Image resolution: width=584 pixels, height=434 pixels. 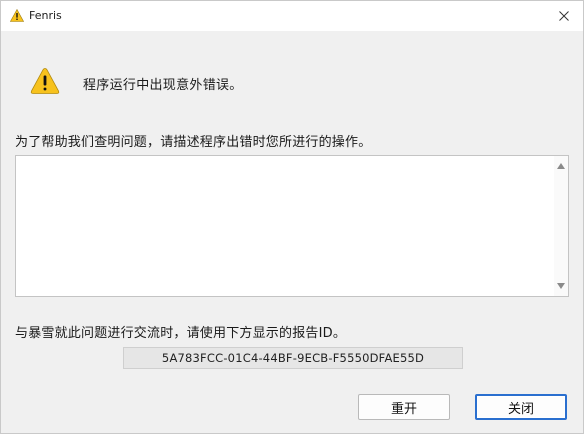 What do you see at coordinates (193, 142) in the screenshot?
I see `description-prompt: 为了帮助我们查明问题，请描述程序出错时您所进行的操作。` at bounding box center [193, 142].